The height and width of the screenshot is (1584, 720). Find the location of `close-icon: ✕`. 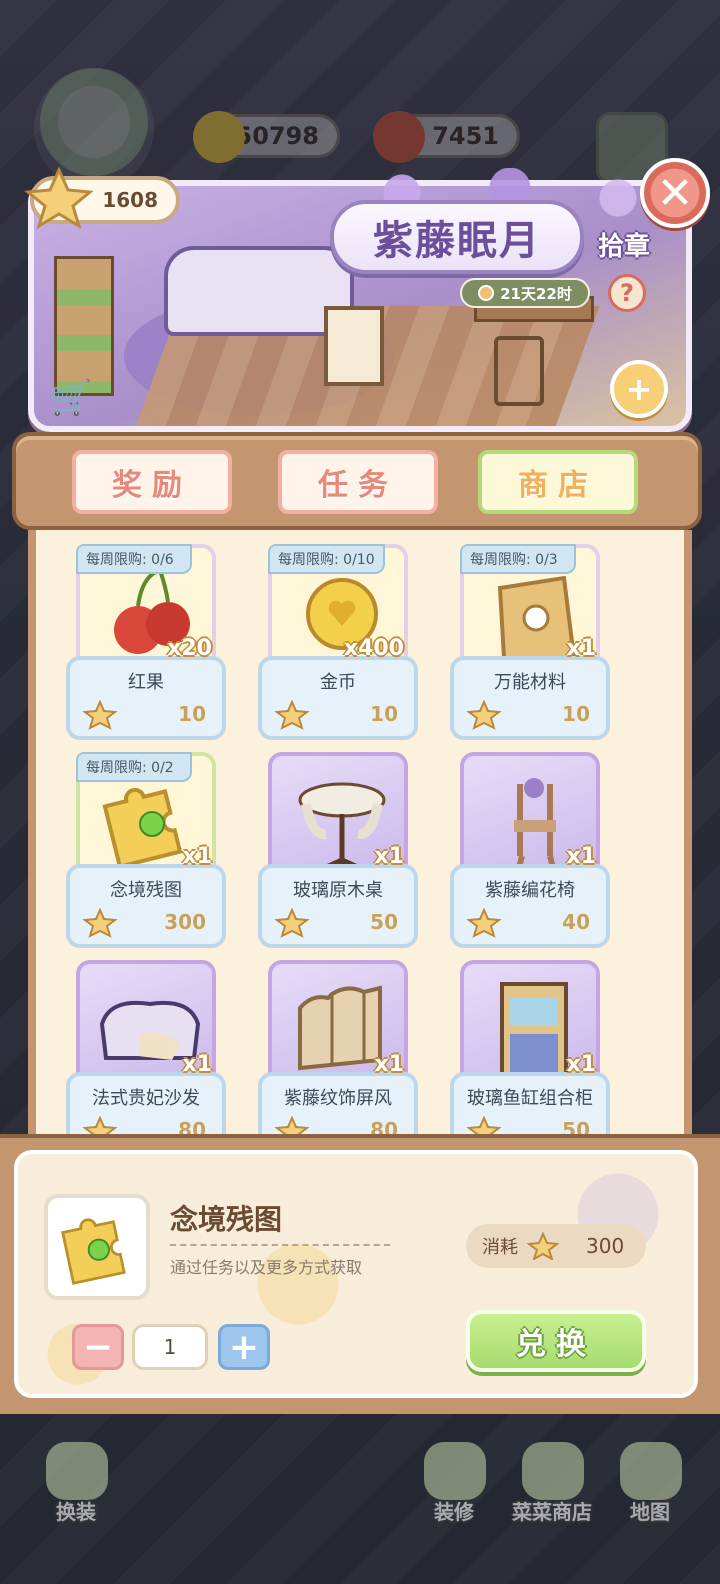

close-icon: ✕ is located at coordinates (675, 193).